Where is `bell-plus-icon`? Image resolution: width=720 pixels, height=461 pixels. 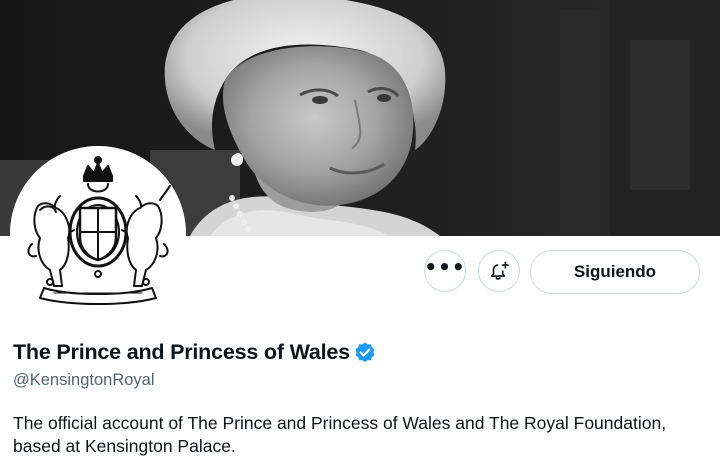
bell-plus-icon is located at coordinates (500, 270).